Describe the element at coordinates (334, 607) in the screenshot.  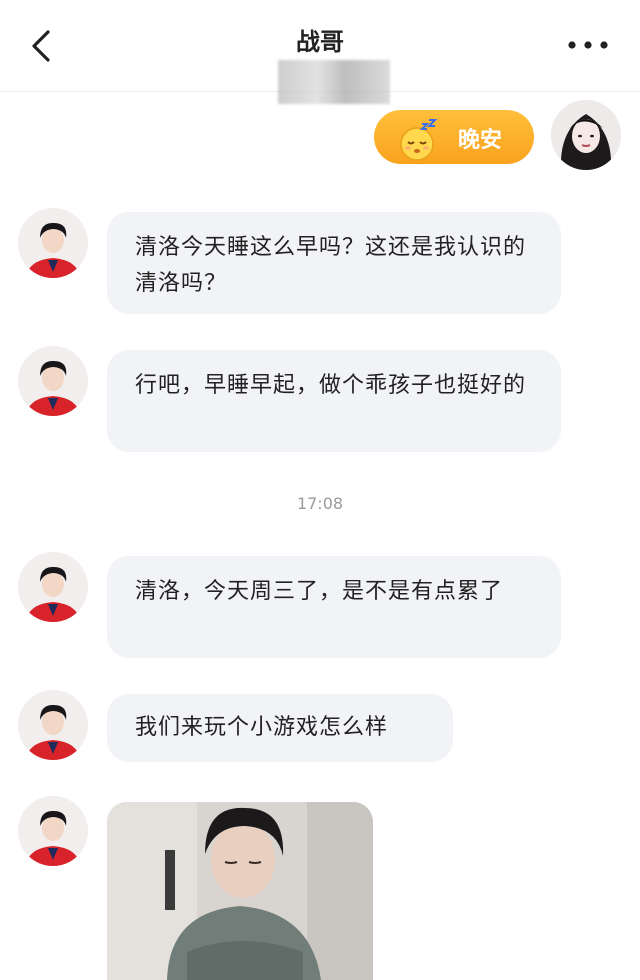
I see `message-bubble: 清洛，今天周三了，是不是有点累了` at that location.